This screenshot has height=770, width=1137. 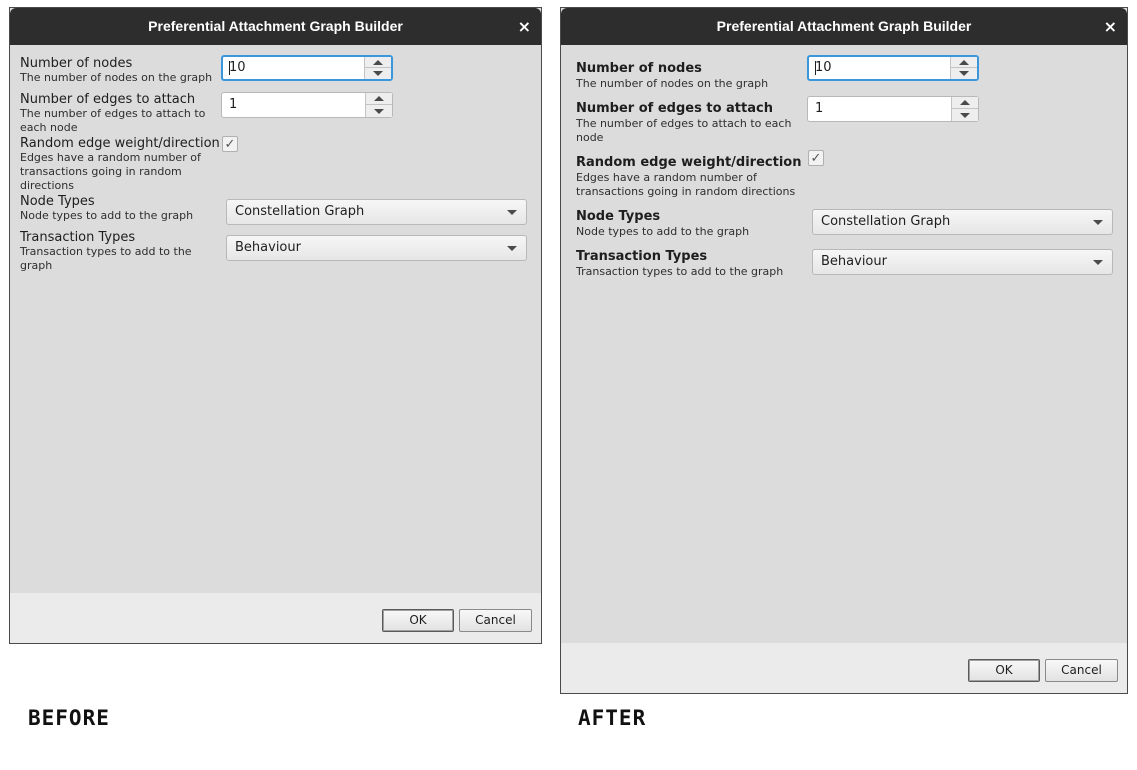 I want to click on after-caption: AFTER, so click(x=612, y=718).